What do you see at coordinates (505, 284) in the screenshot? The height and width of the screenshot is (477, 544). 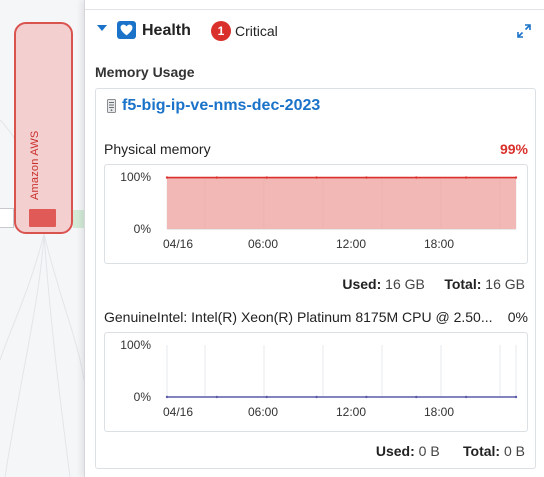 I see `total-value: 16 GB` at bounding box center [505, 284].